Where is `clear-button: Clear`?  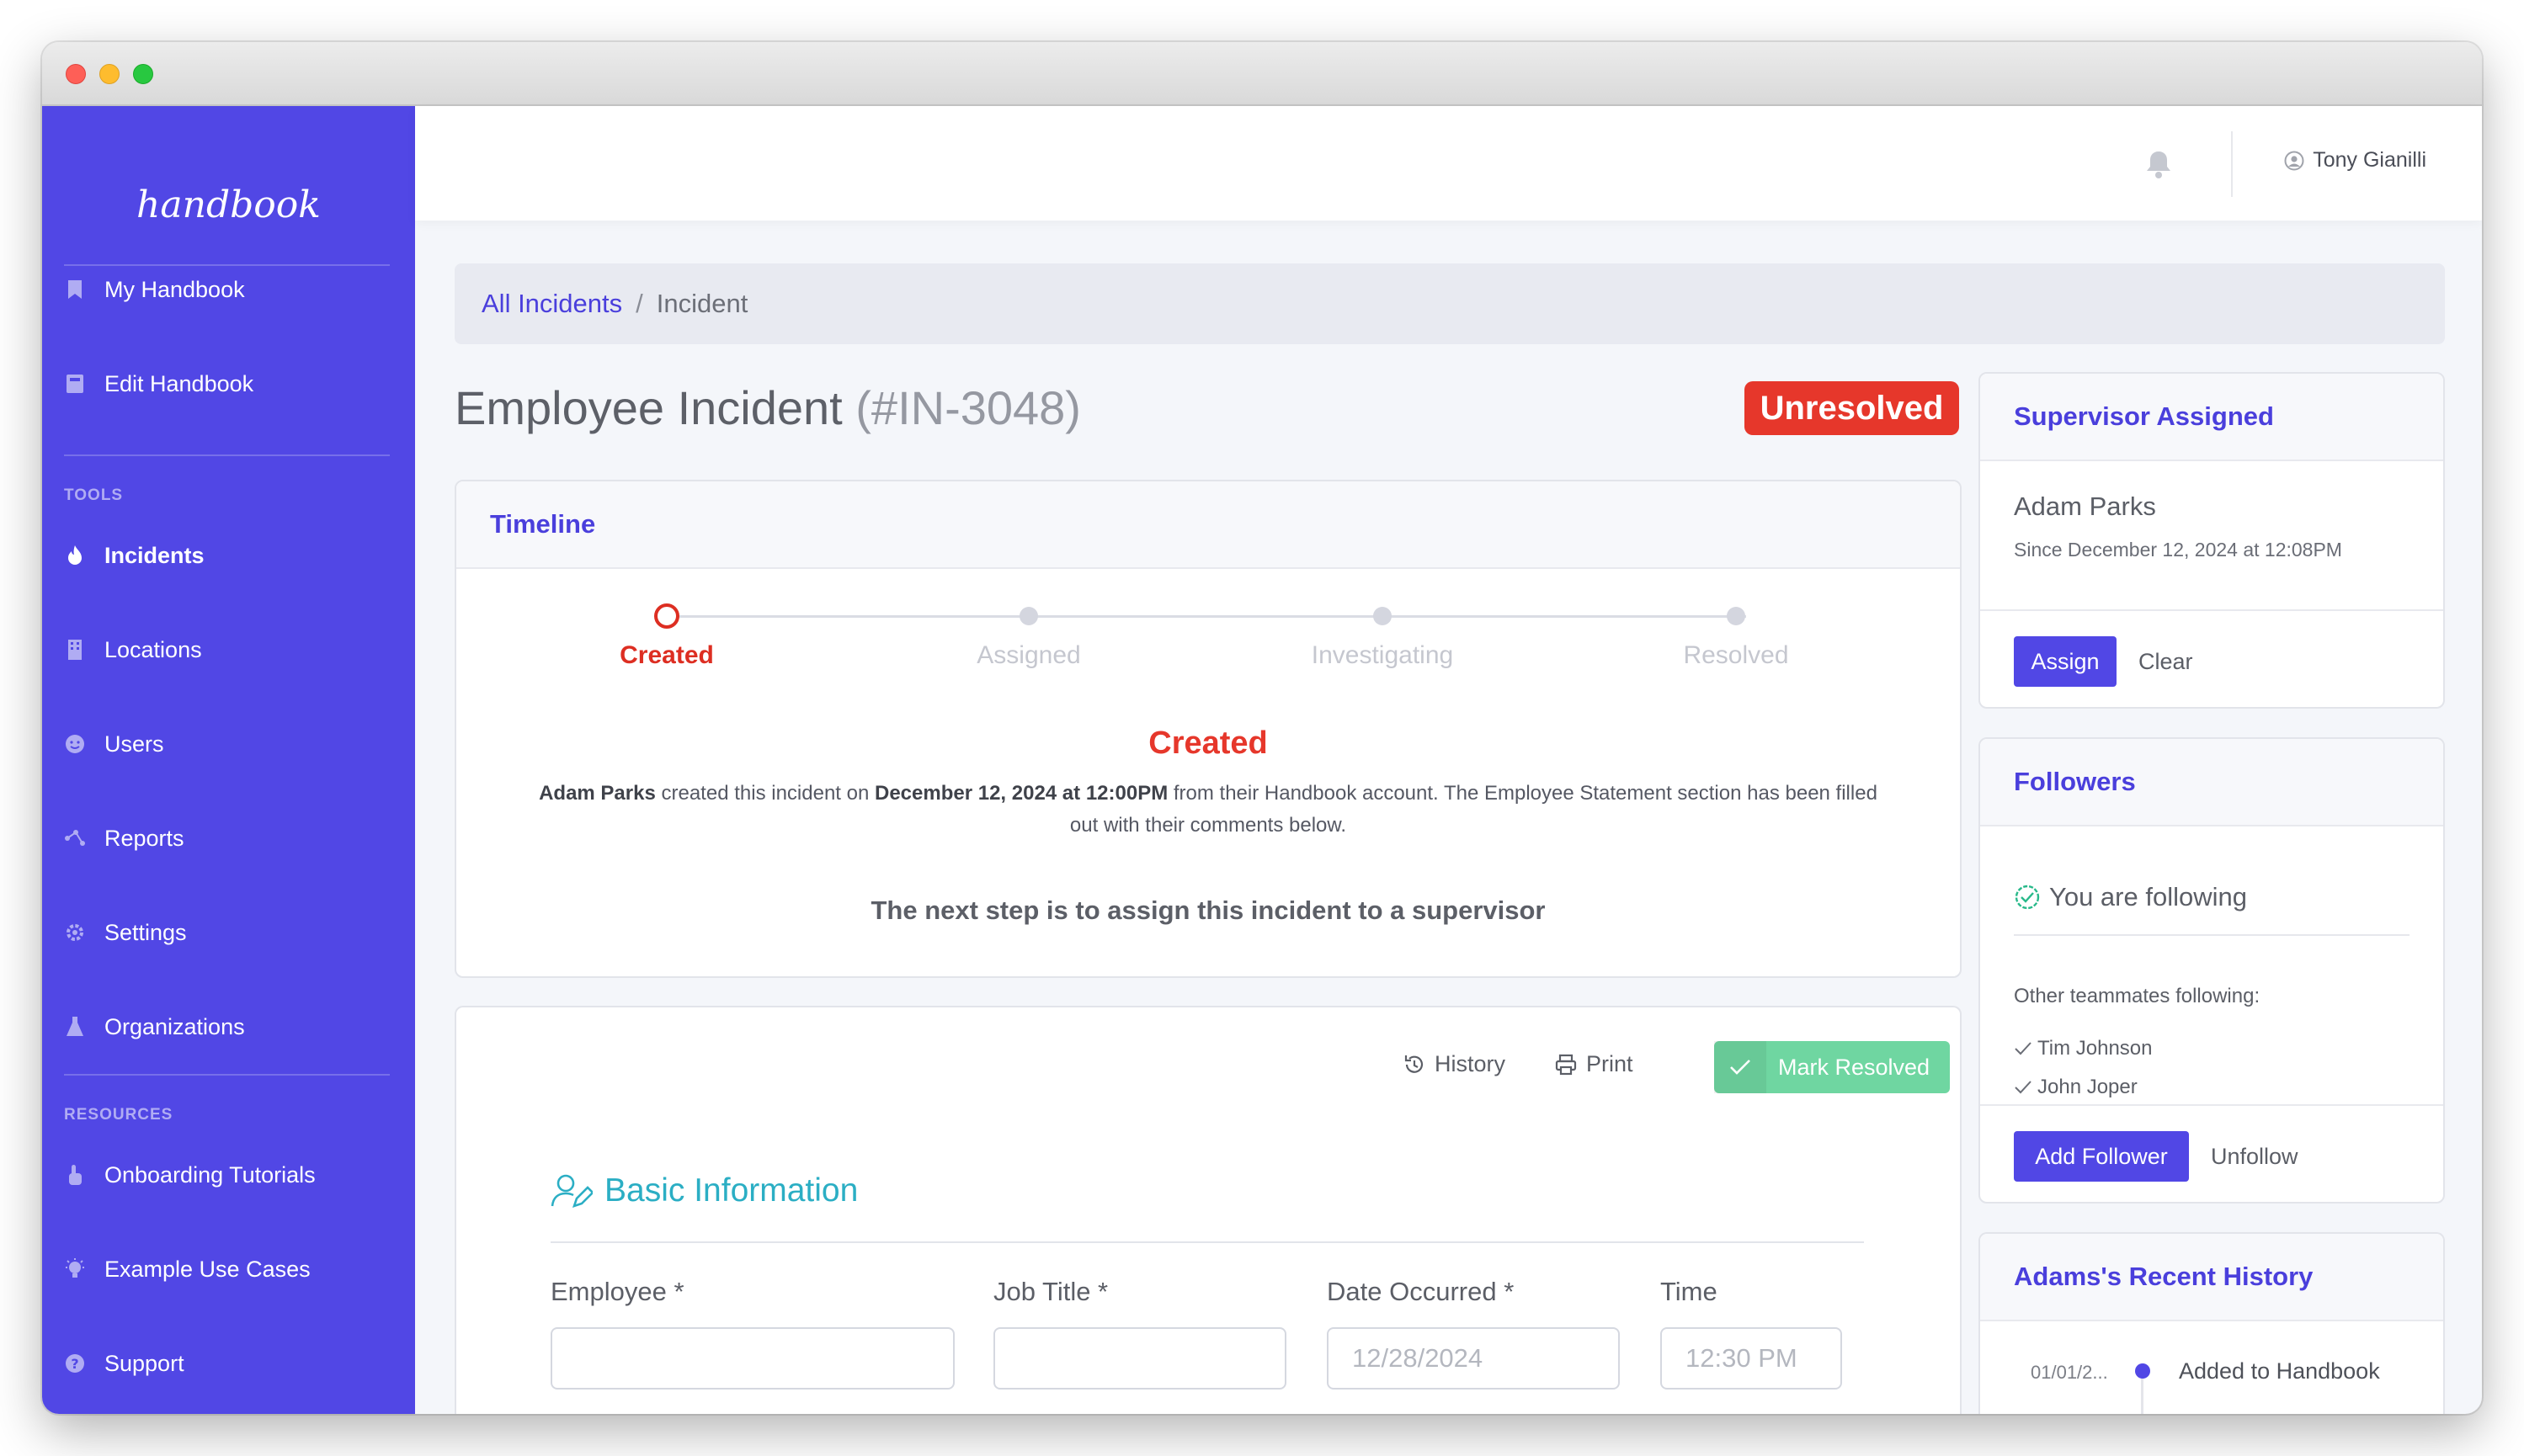 clear-button: Clear is located at coordinates (2165, 662).